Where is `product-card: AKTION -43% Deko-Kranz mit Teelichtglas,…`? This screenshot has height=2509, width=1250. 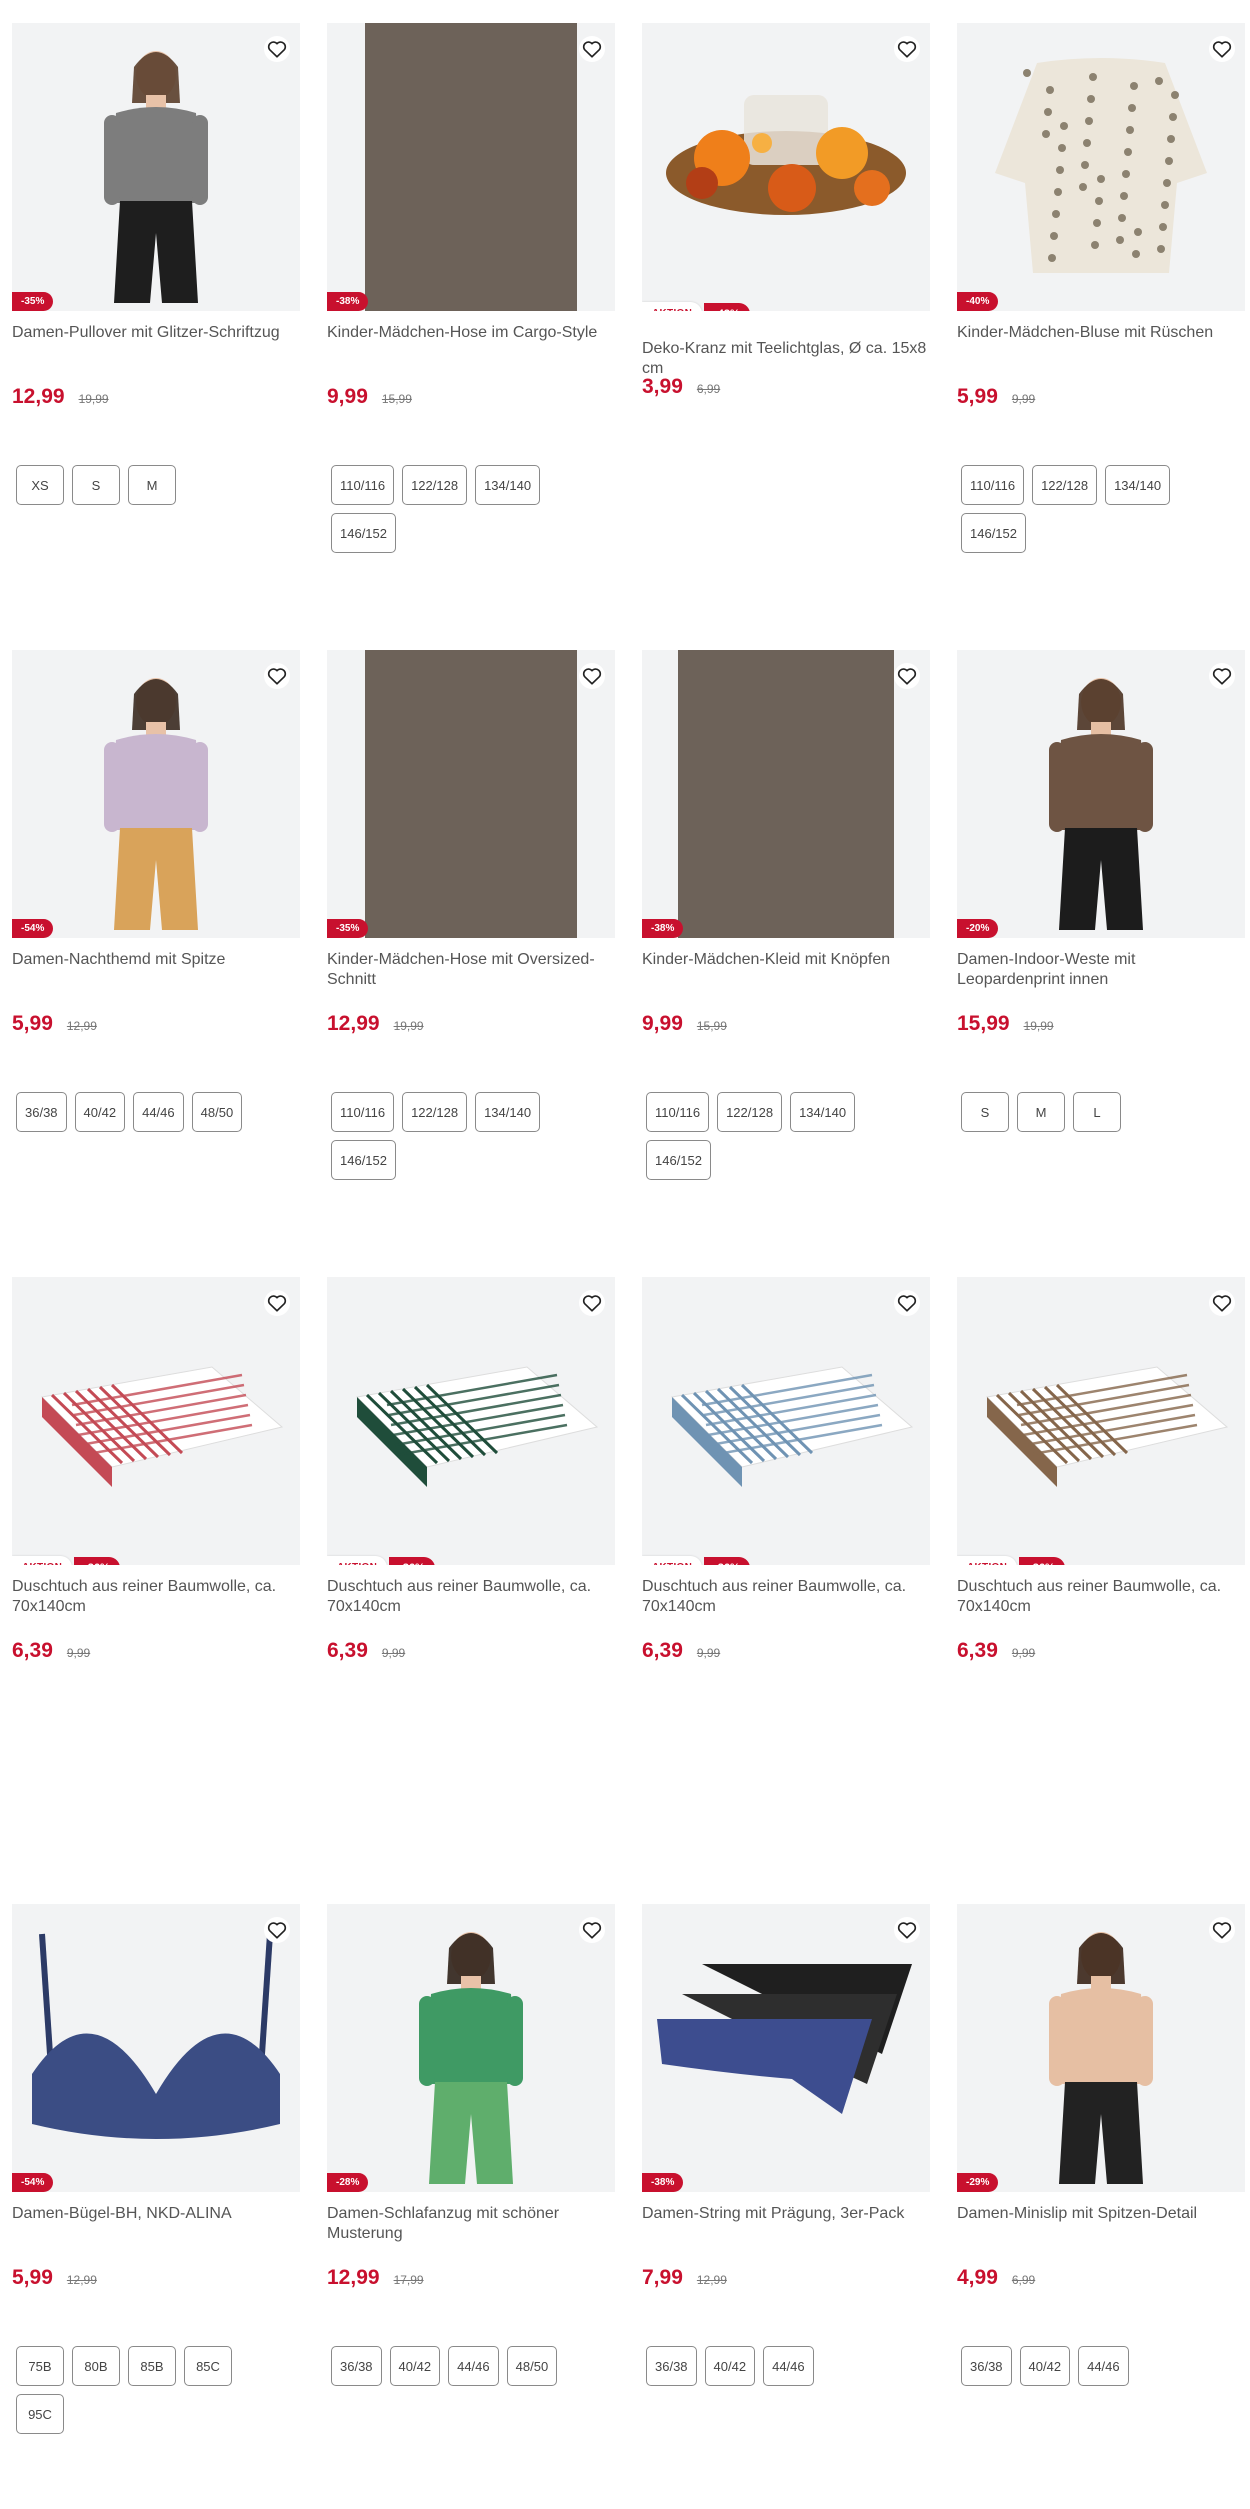
product-card: AKTION -43% Deko-Kranz mit Teelichtglas,… is located at coordinates (786, 336).